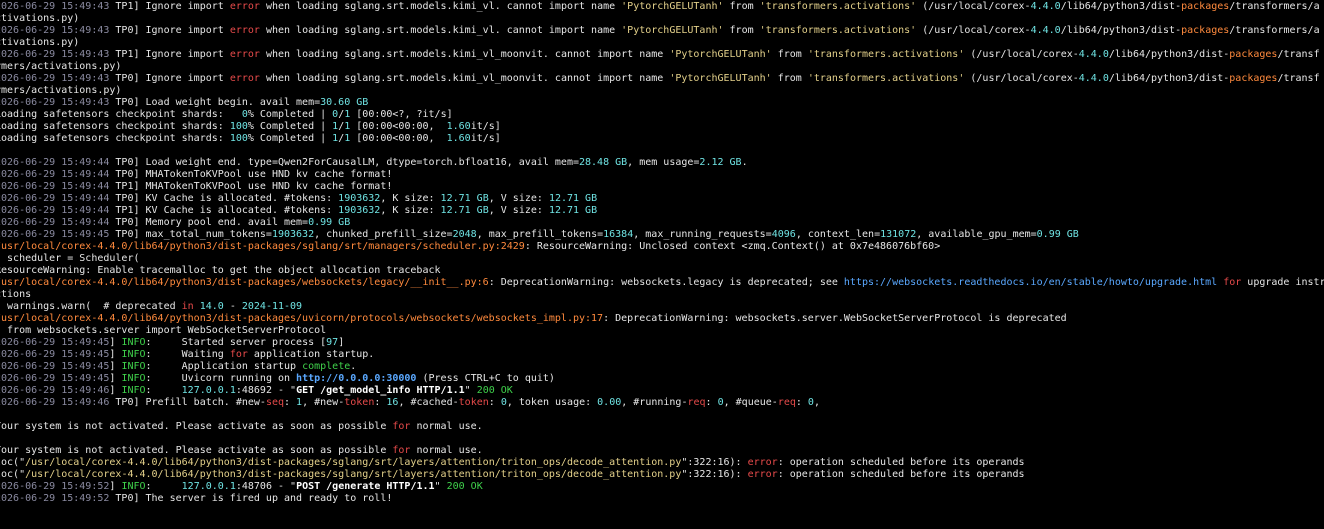  What do you see at coordinates (662, 91) in the screenshot?
I see `terminal-line: rmers/activations.py)` at bounding box center [662, 91].